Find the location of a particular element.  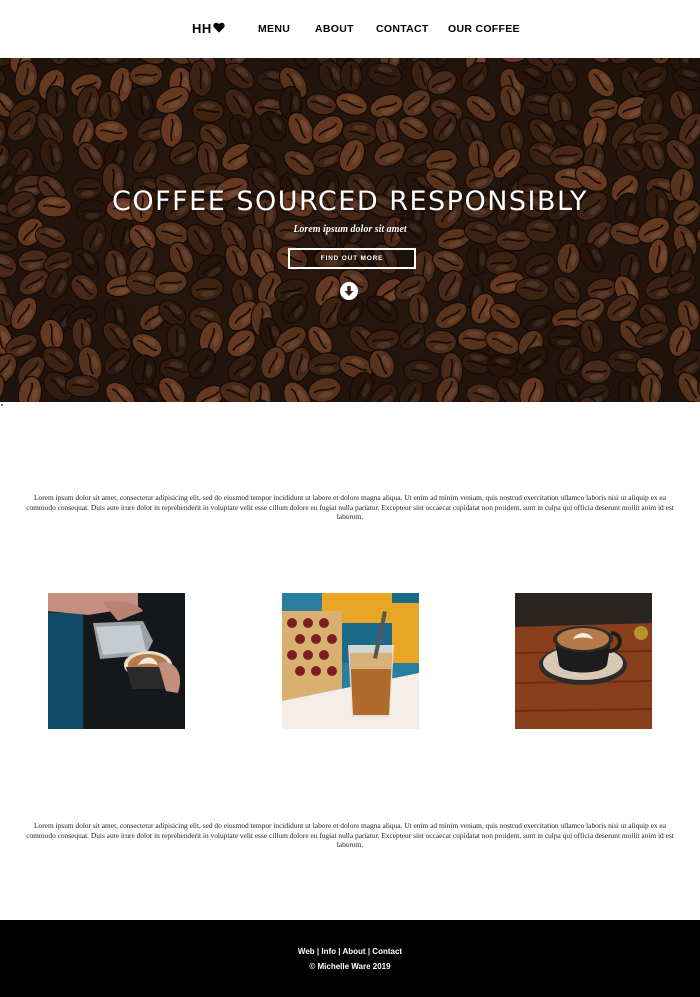

footer-links: Web | Info | About | Contact is located at coordinates (350, 951).